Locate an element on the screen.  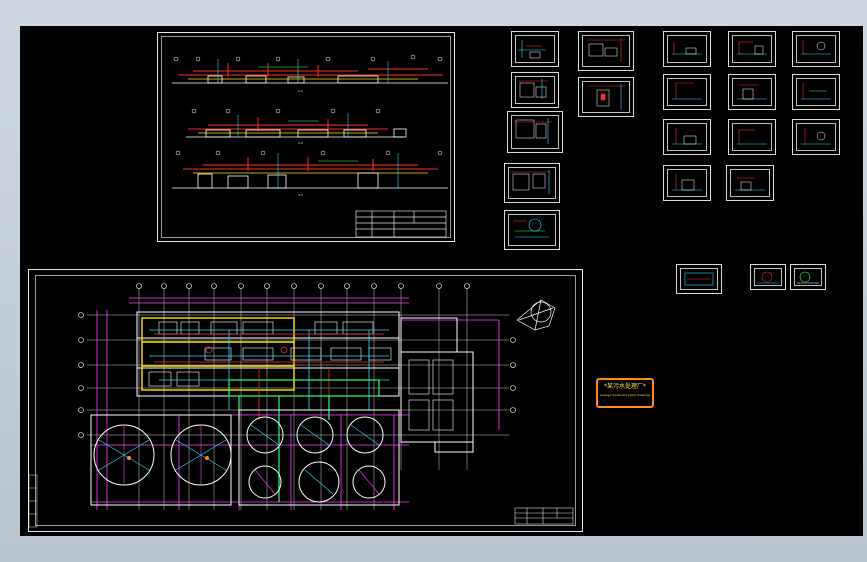
badge-title: *某污水处理厂* is located at coordinates (624, 386).